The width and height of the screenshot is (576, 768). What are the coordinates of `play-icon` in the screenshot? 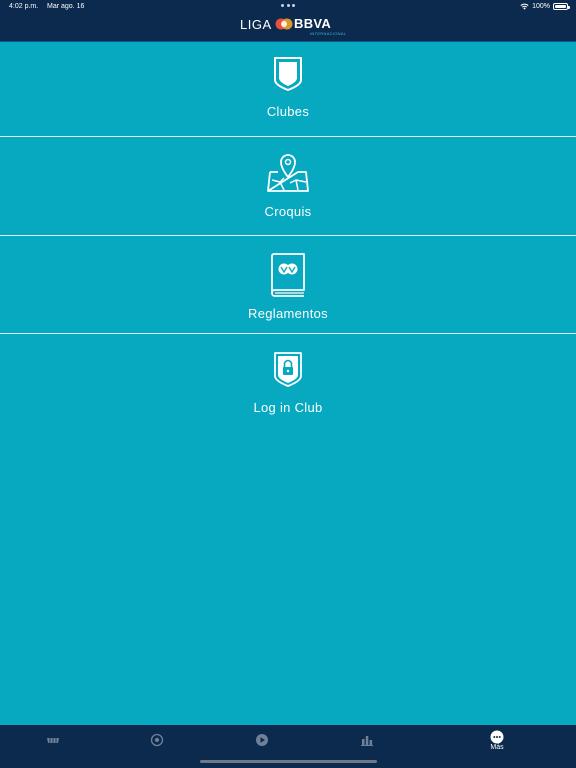 It's located at (262, 740).